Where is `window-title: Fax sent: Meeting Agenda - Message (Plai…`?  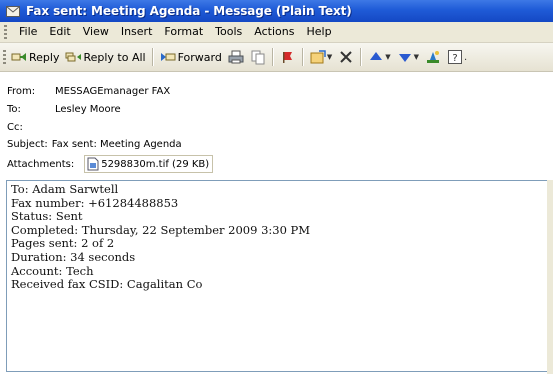 window-title: Fax sent: Meeting Agenda - Message (Plai… is located at coordinates (189, 11).